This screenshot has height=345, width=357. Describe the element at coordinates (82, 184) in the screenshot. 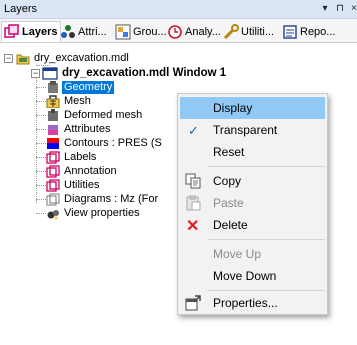

I see `tree-item-label: Utilities` at that location.